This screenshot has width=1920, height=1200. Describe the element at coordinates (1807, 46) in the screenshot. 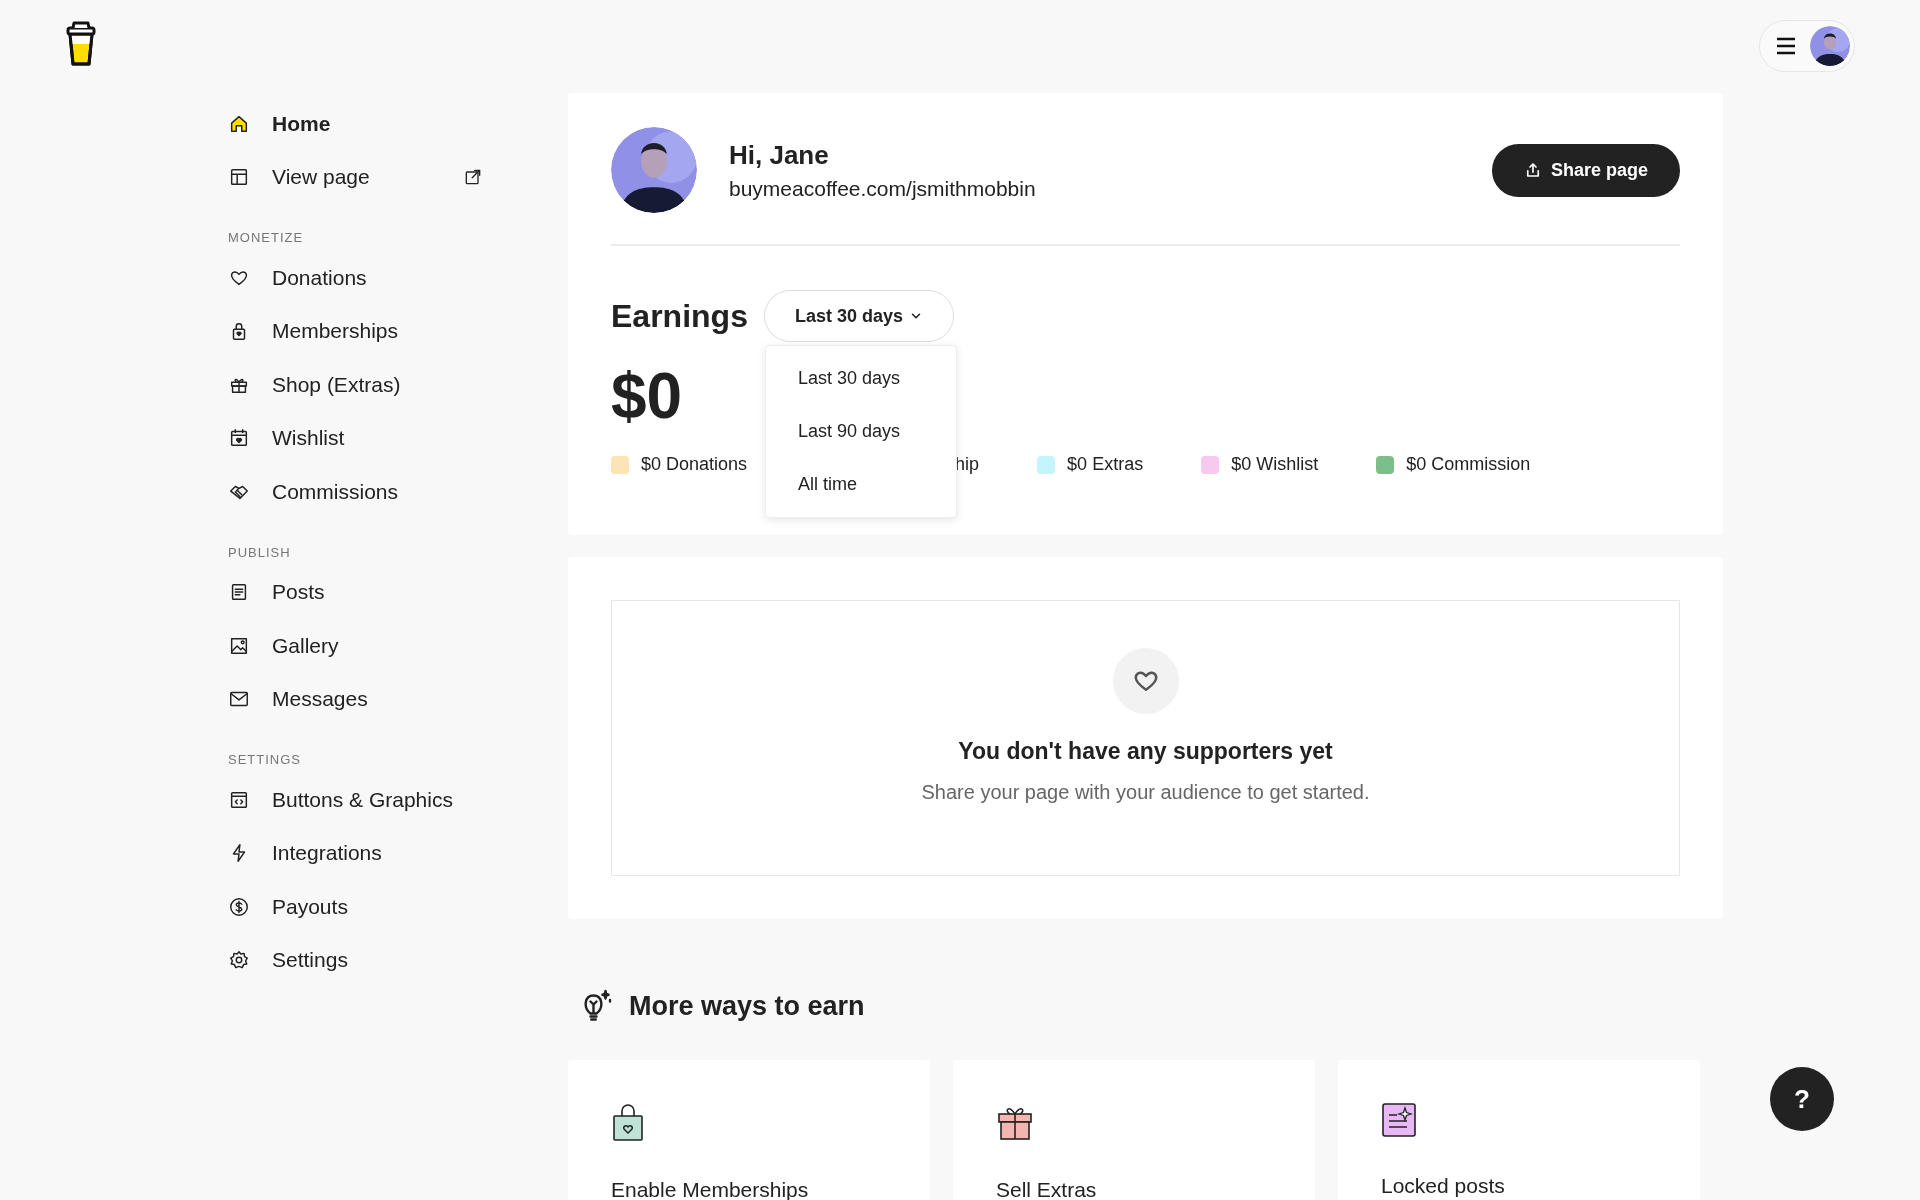

I see `account-menu-button` at that location.